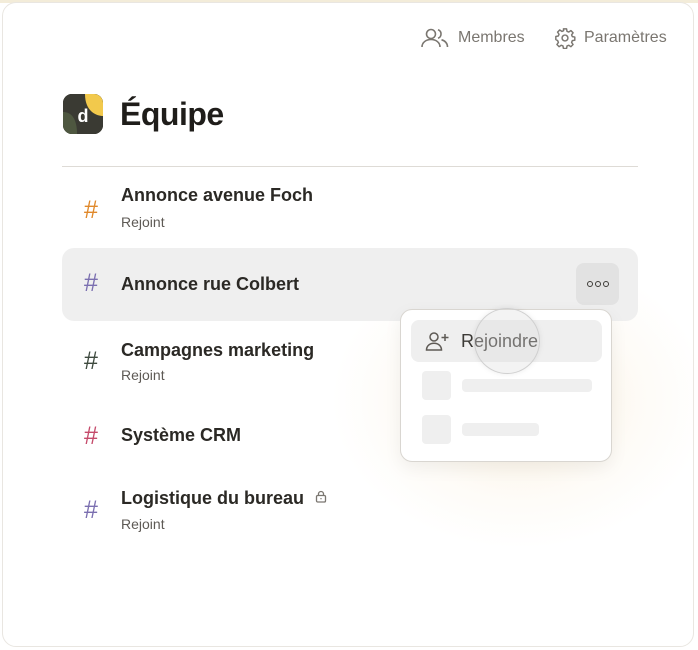  What do you see at coordinates (217, 195) in the screenshot?
I see `channel-name: Annonce avenue Foch` at bounding box center [217, 195].